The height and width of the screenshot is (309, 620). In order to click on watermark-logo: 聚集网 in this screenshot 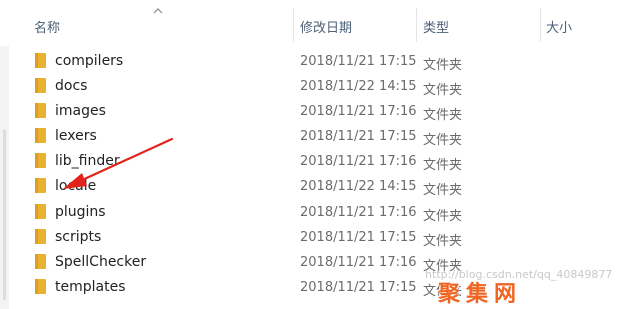, I will do `click(480, 294)`.